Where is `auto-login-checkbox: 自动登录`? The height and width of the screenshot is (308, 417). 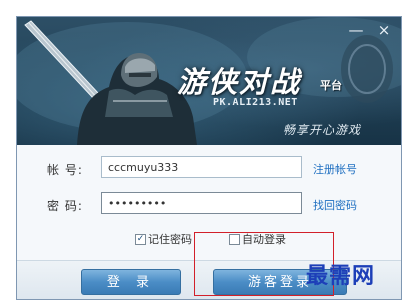
auto-login-checkbox: 自动登录 is located at coordinates (257, 239).